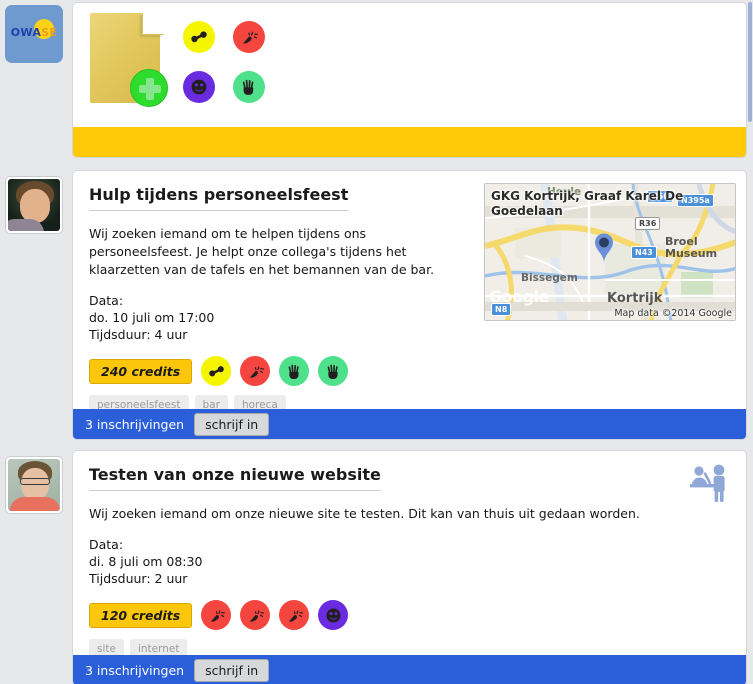 The width and height of the screenshot is (753, 684). Describe the element at coordinates (409, 615) in the screenshot. I see `job-badges: 120 credits` at that location.